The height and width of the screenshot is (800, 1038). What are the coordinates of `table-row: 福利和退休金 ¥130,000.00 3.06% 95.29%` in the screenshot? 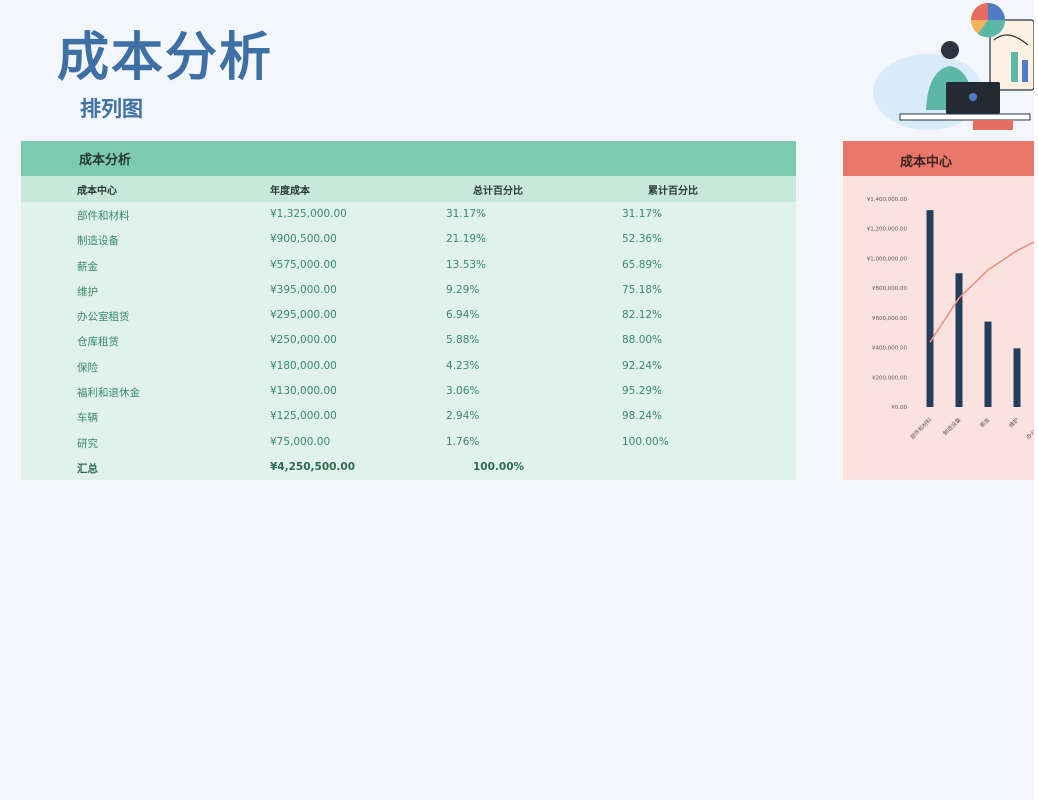 It's located at (408, 391).